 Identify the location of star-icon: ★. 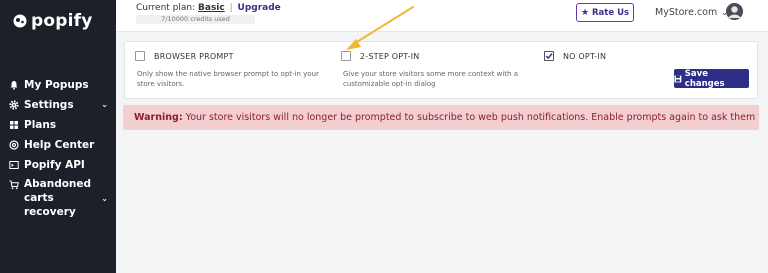
(585, 12).